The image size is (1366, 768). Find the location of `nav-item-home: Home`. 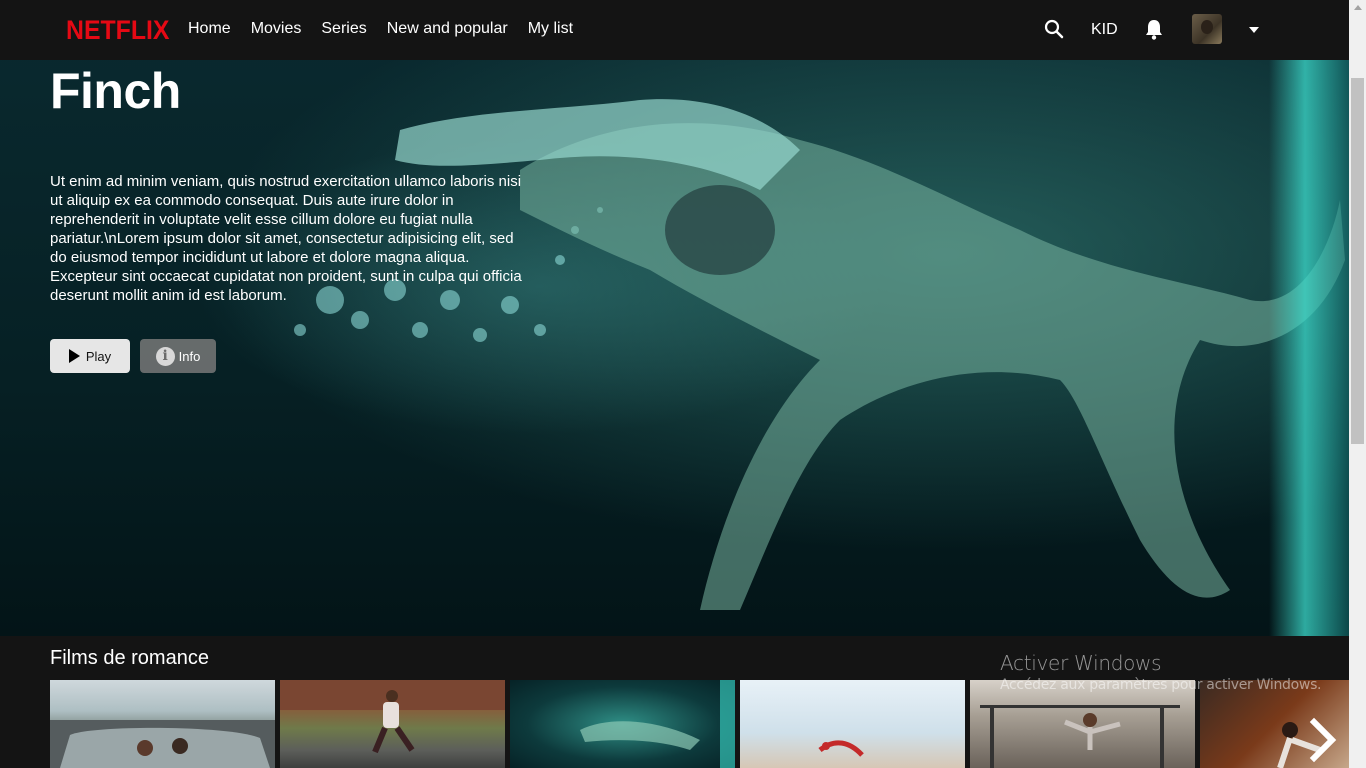

nav-item-home: Home is located at coordinates (209, 29).